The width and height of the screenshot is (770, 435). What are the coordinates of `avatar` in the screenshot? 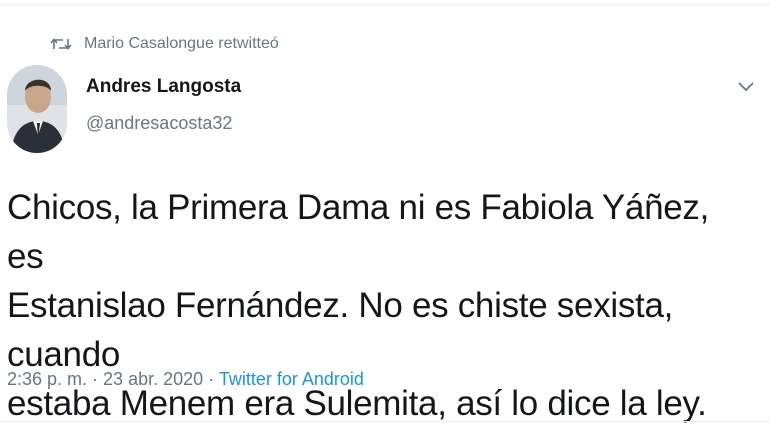 It's located at (37, 109).